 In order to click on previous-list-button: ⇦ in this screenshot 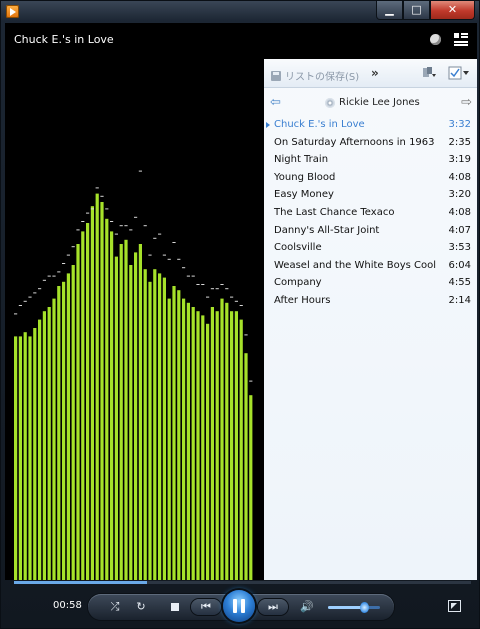, I will do `click(275, 102)`.